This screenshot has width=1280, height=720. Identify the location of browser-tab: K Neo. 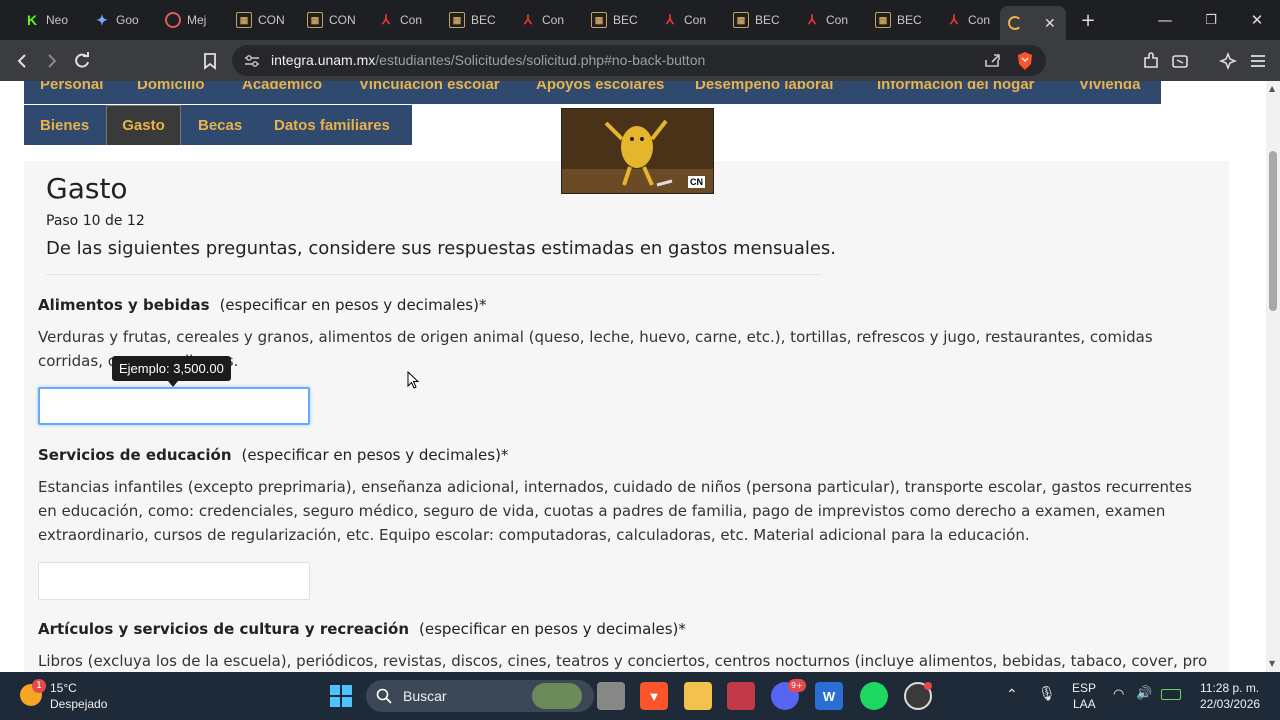
(49, 20).